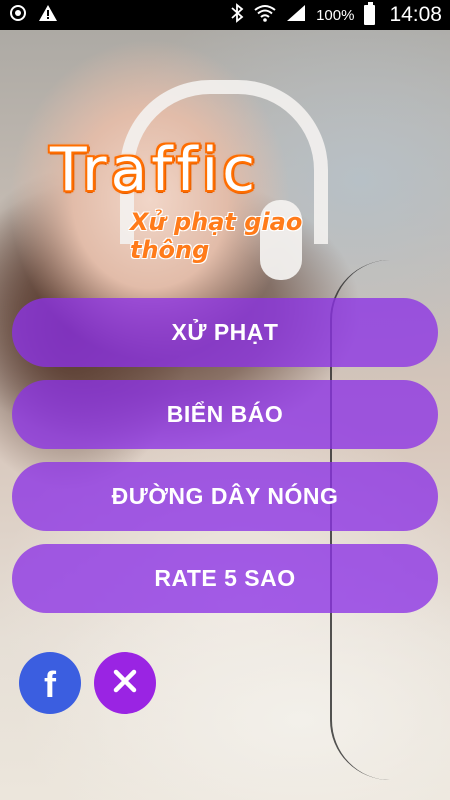  Describe the element at coordinates (370, 13) in the screenshot. I see `battery-icon` at that location.